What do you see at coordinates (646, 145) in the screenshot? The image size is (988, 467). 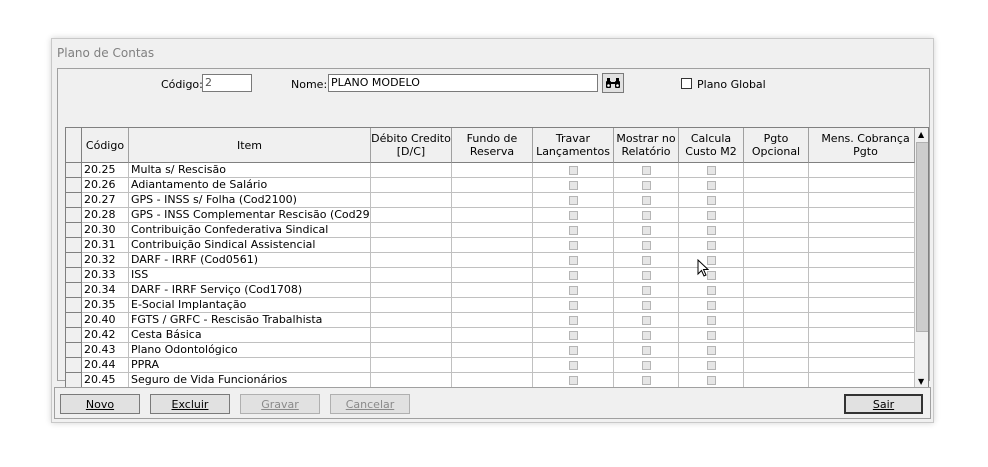 I see `column-header: Mostrar no Relatório` at bounding box center [646, 145].